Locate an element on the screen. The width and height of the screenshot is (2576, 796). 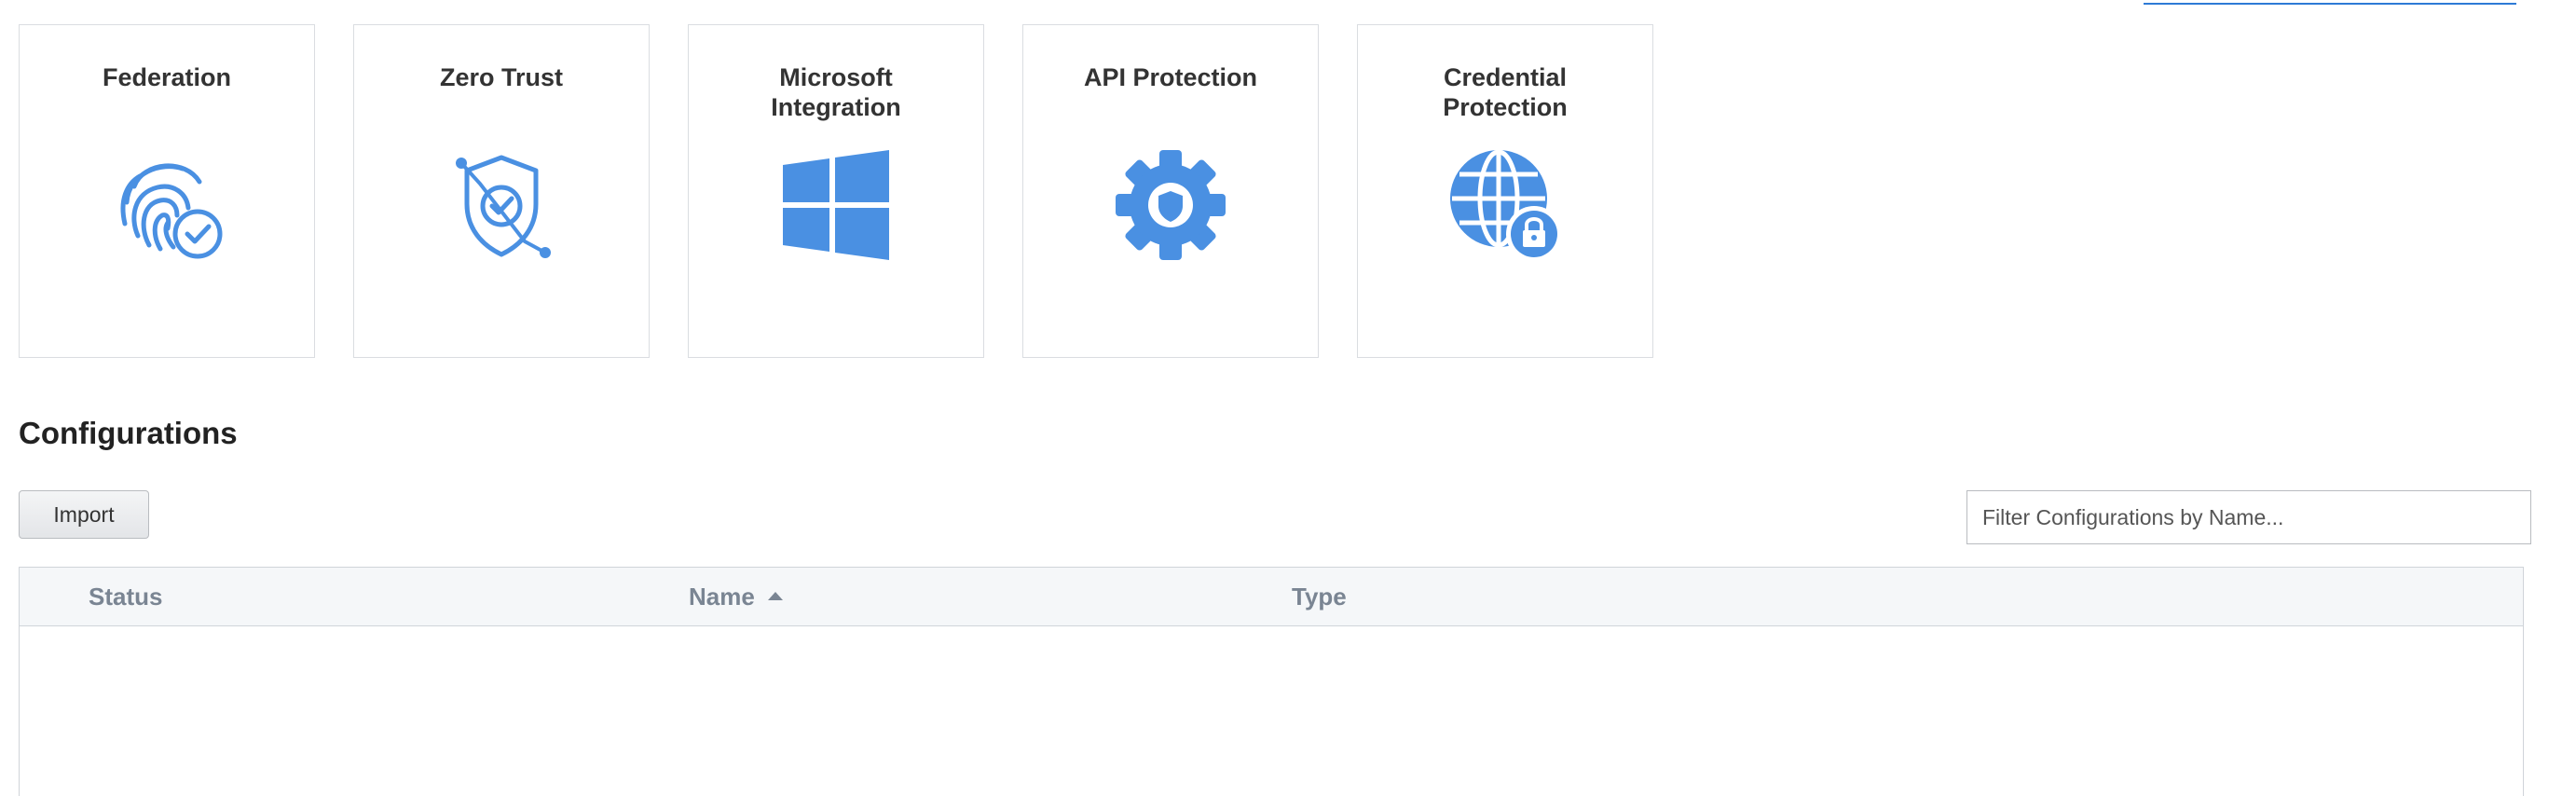
card-federation: Federation is located at coordinates (167, 191).